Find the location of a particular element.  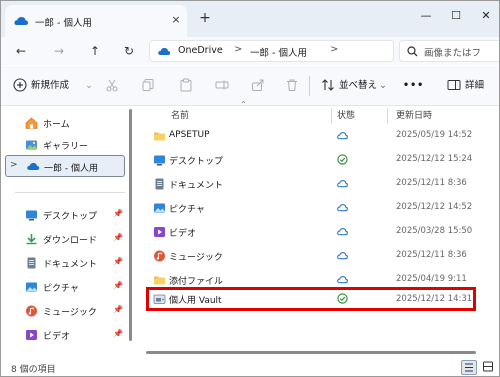

file-name: ピクチャ is located at coordinates (187, 210).